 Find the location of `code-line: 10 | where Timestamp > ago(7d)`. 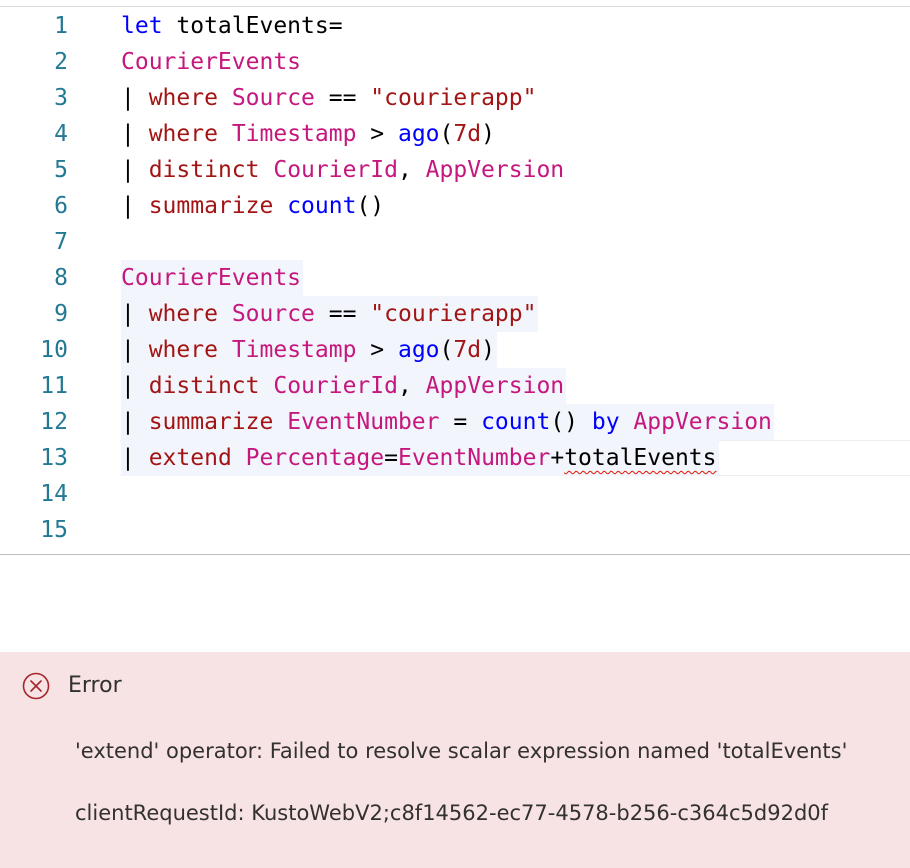

code-line: 10 | where Timestamp > ago(7d) is located at coordinates (455, 350).